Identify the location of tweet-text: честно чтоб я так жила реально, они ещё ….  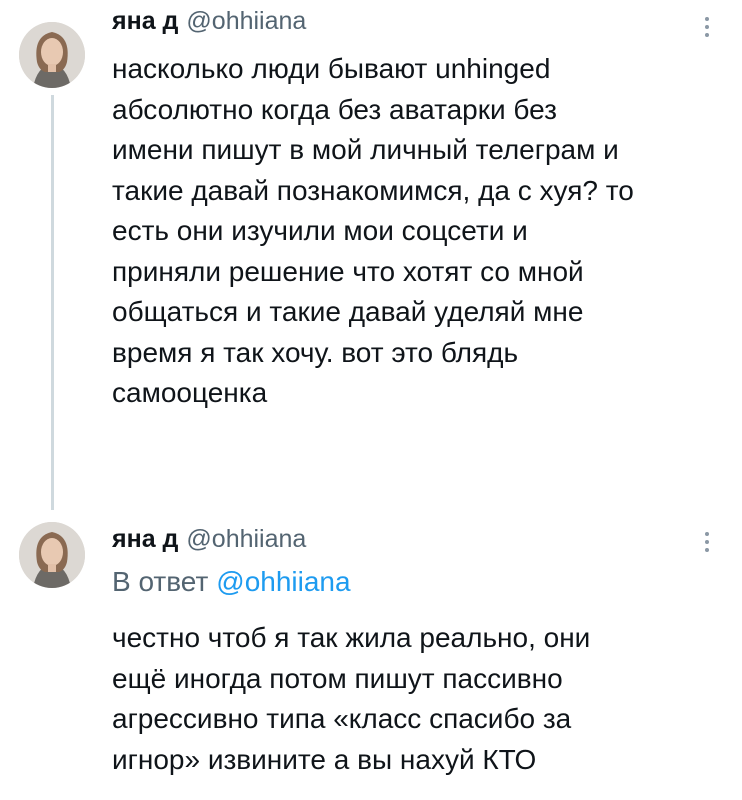
(351, 698).